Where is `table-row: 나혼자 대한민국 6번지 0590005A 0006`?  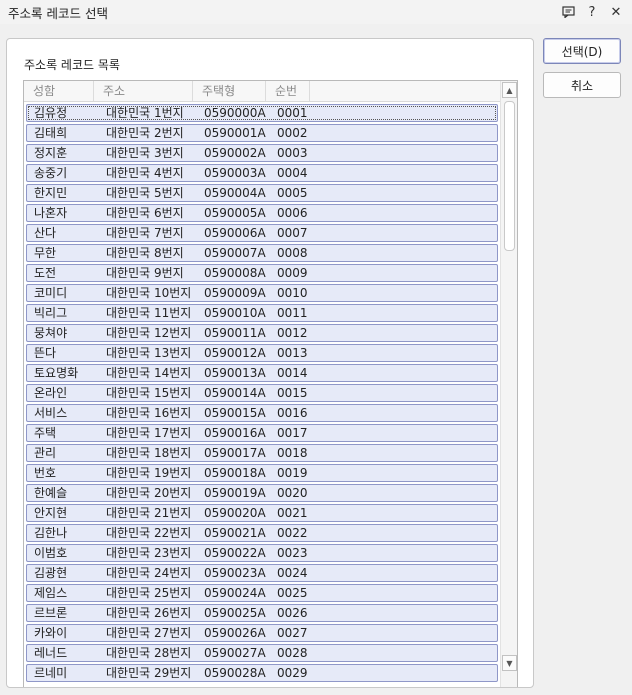
table-row: 나혼자 대한민국 6번지 0590005A 0006 is located at coordinates (262, 213).